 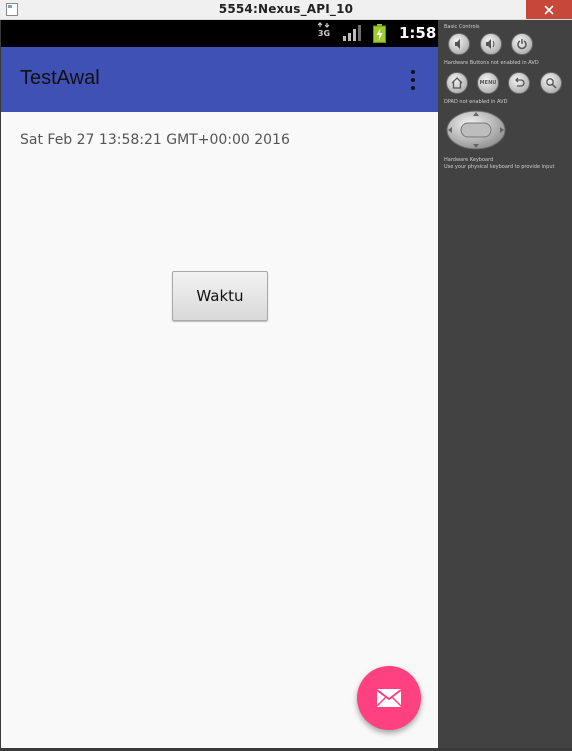 I want to click on menu-button: MENU, so click(x=488, y=83).